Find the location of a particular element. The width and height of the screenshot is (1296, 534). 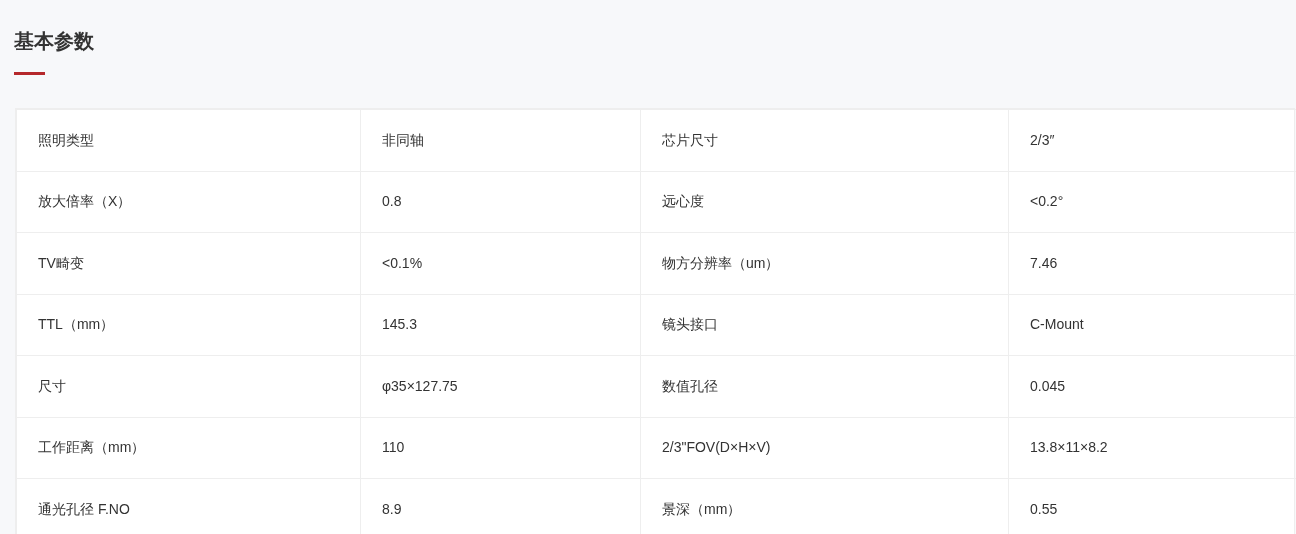

parameter-label: 数值孔径 is located at coordinates (690, 385).